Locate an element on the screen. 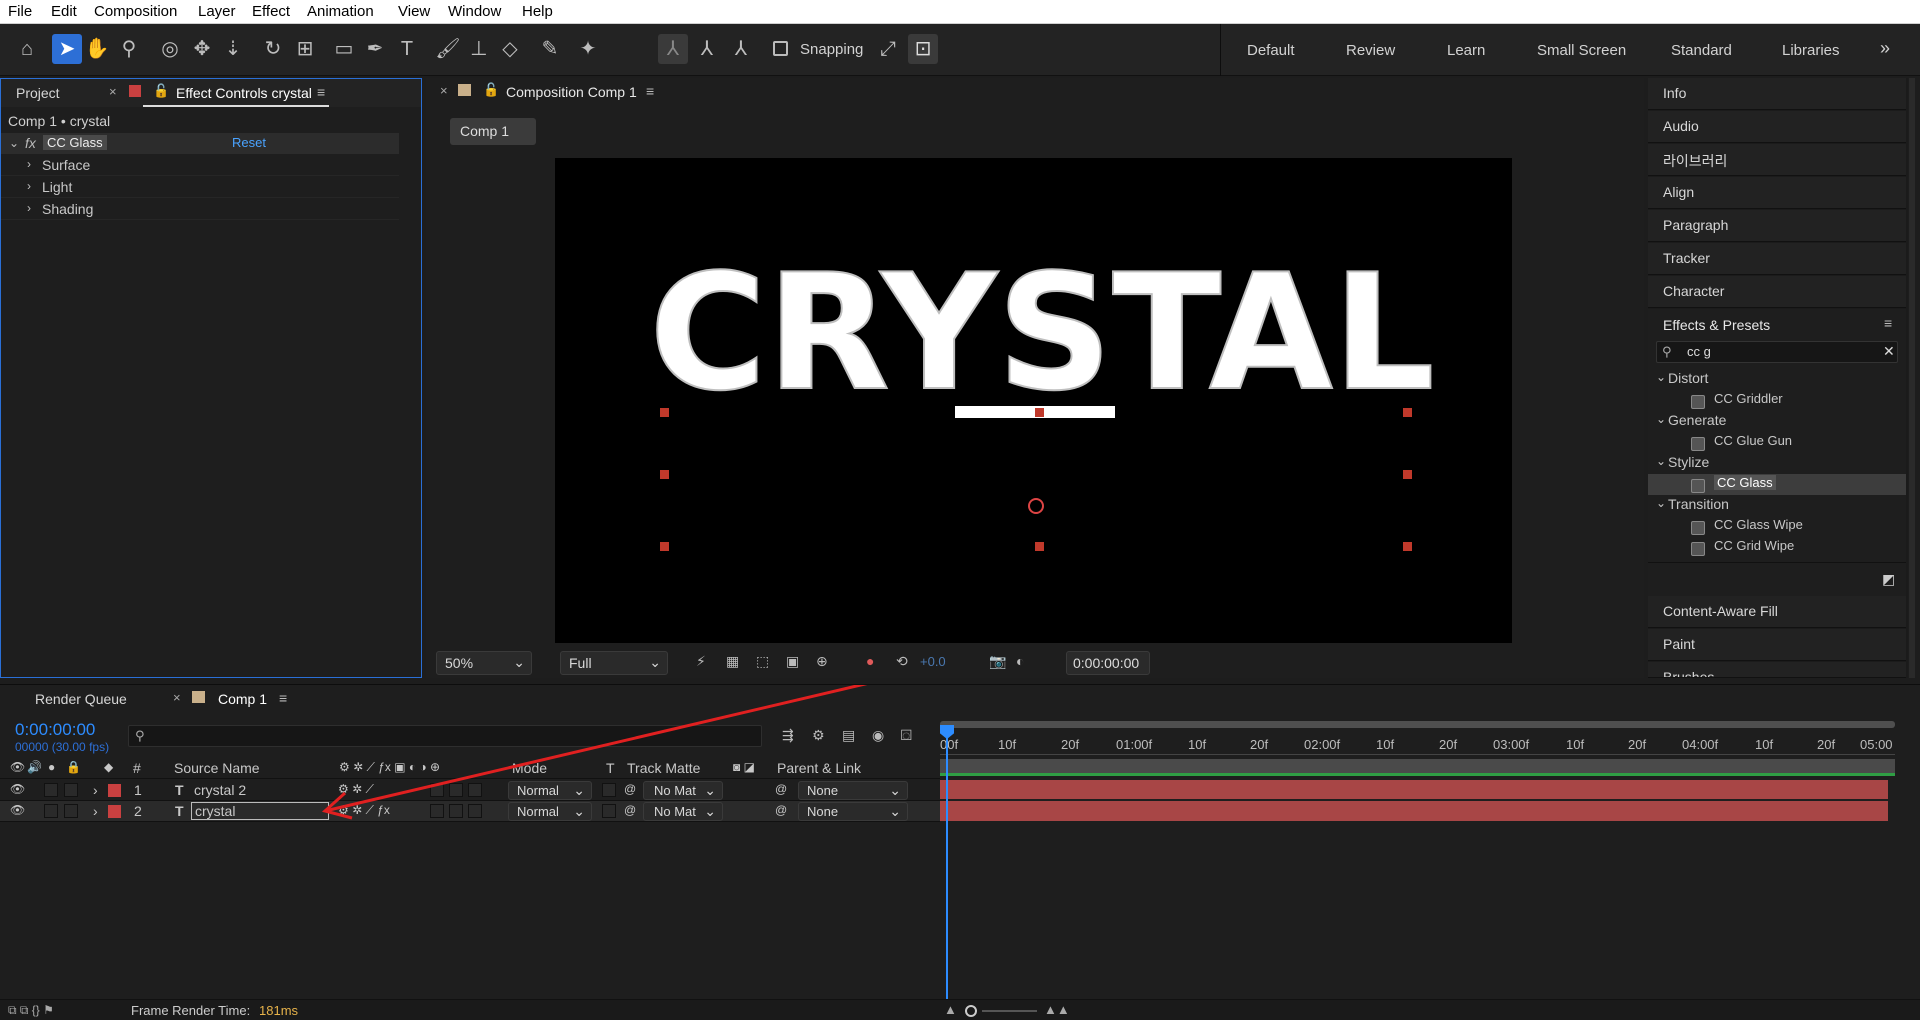 This screenshot has height=1020, width=1920. eye-icon: 👁 is located at coordinates (17, 789).